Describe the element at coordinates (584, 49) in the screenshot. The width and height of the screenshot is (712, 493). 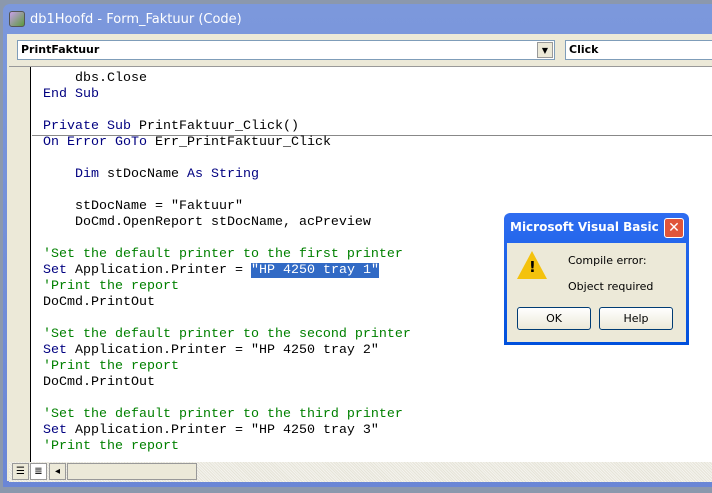
I see `procedure-combo-value: Click` at that location.